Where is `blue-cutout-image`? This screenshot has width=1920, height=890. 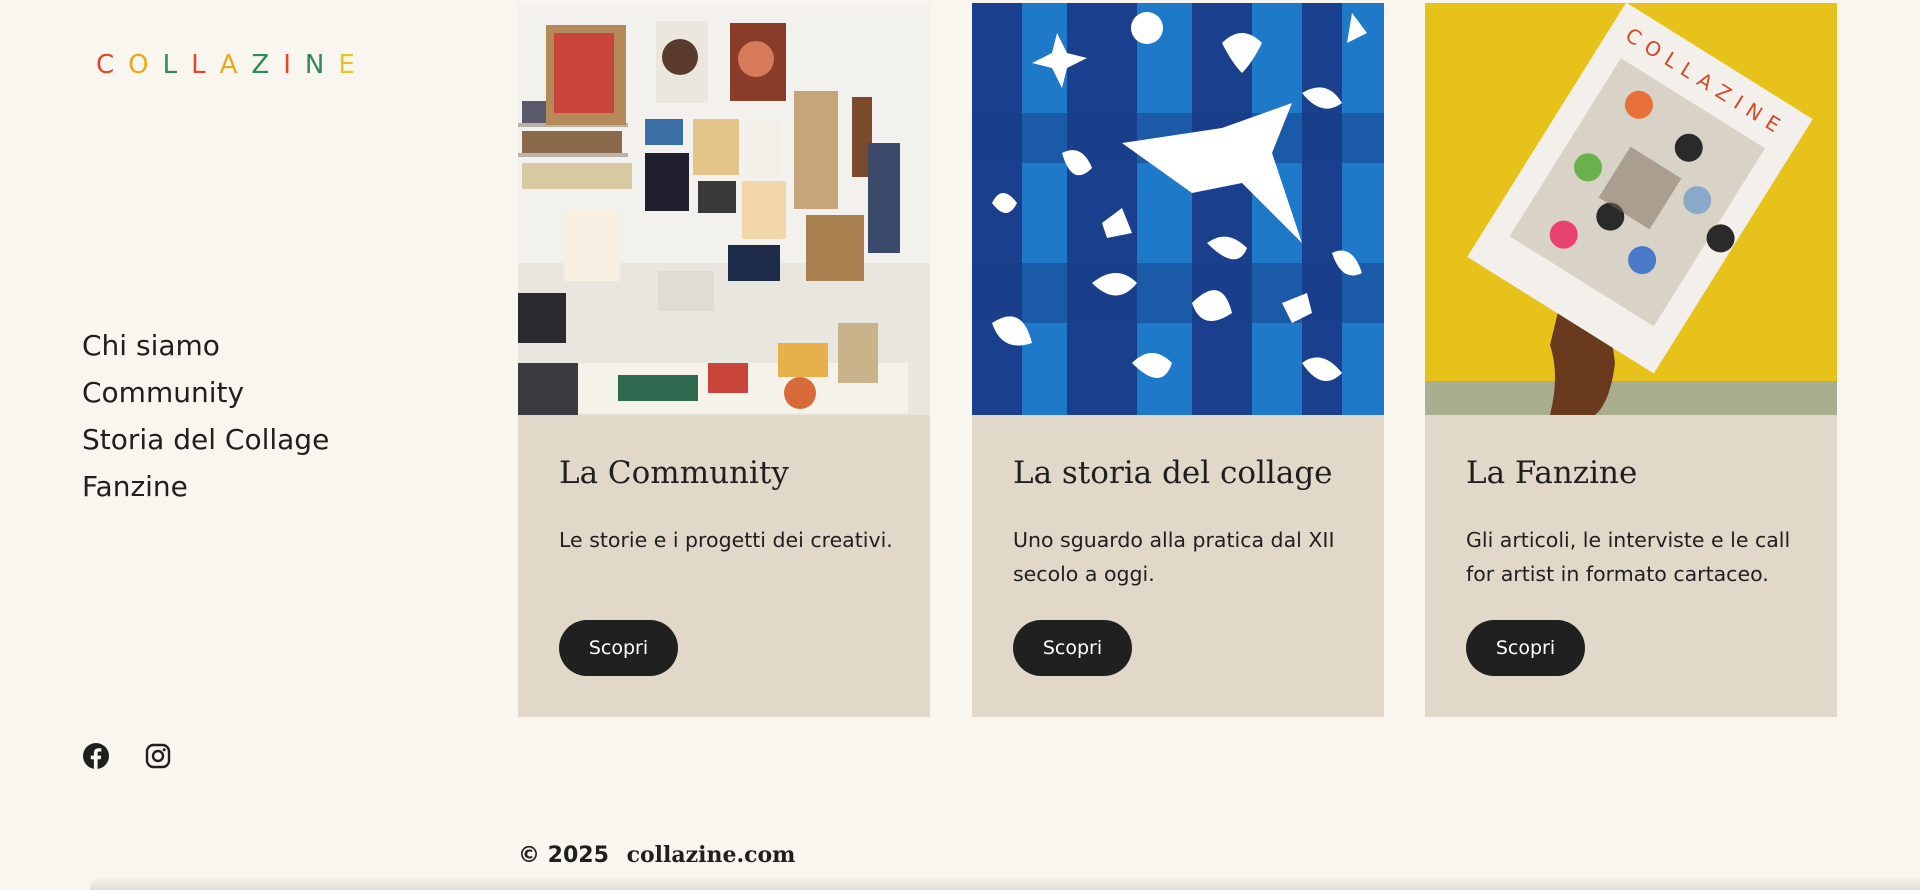 blue-cutout-image is located at coordinates (1178, 209).